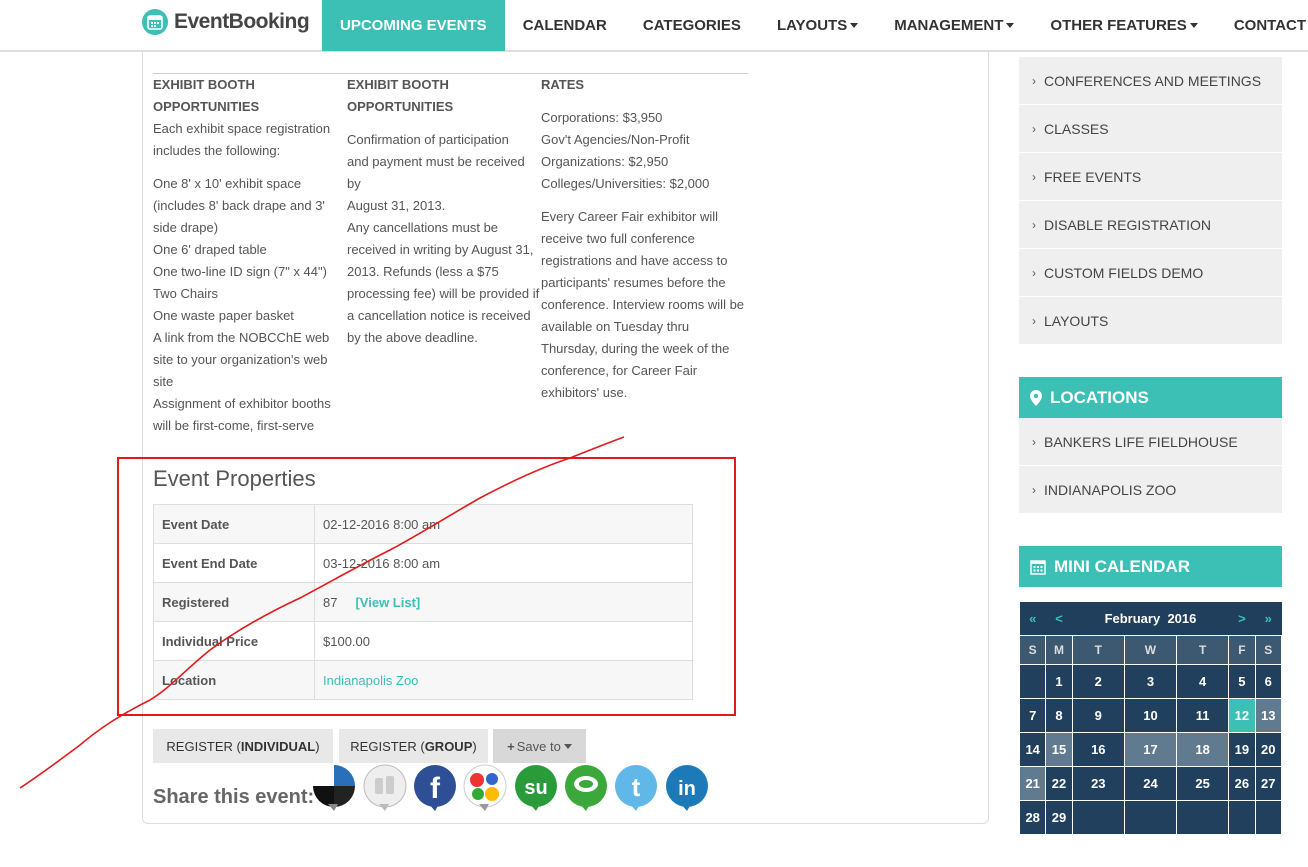 The width and height of the screenshot is (1308, 867). I want to click on rate-line: Colleges/Universities: $2,000, so click(625, 183).